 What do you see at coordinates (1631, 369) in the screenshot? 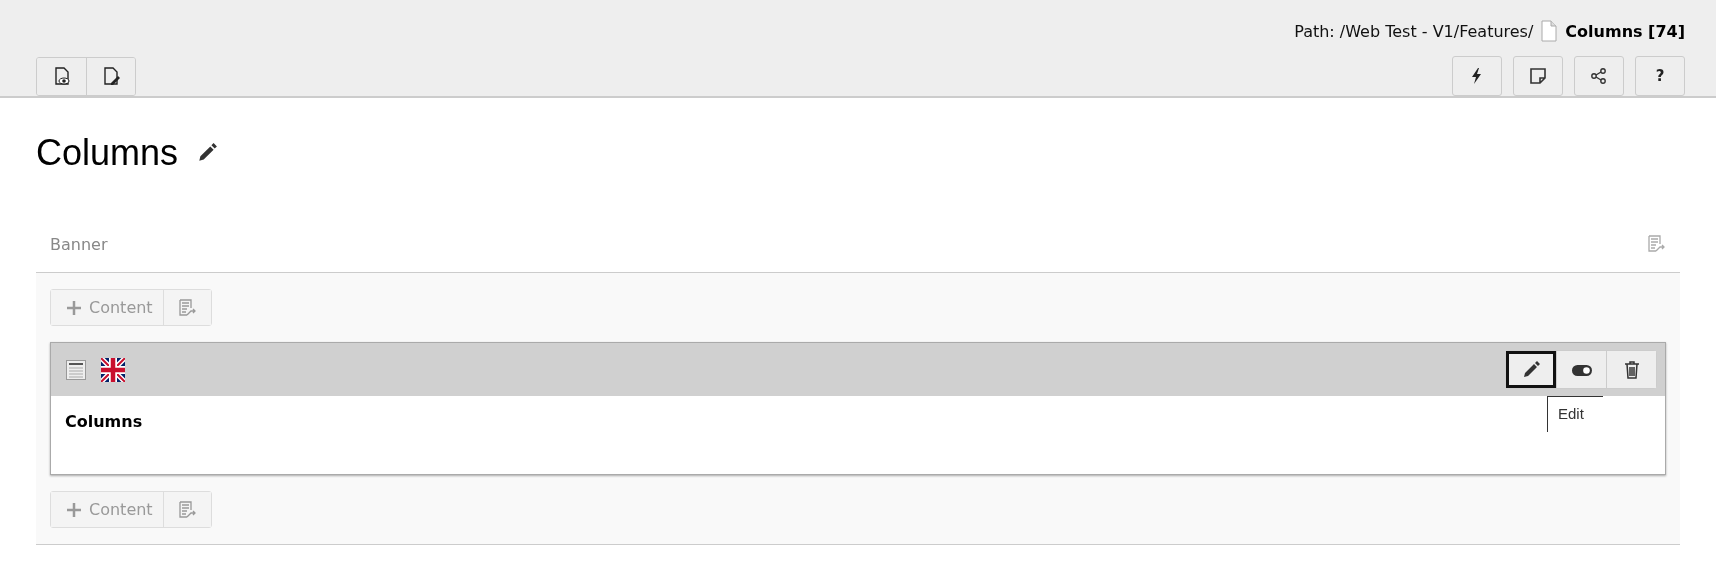
I see `delete-button` at bounding box center [1631, 369].